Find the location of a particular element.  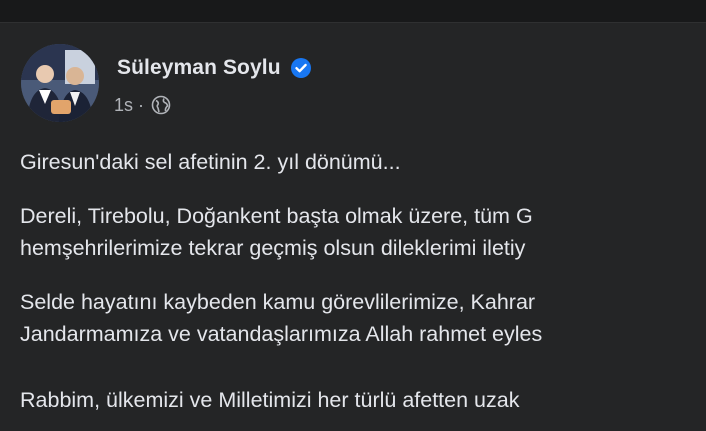

top-bar is located at coordinates (353, 11).